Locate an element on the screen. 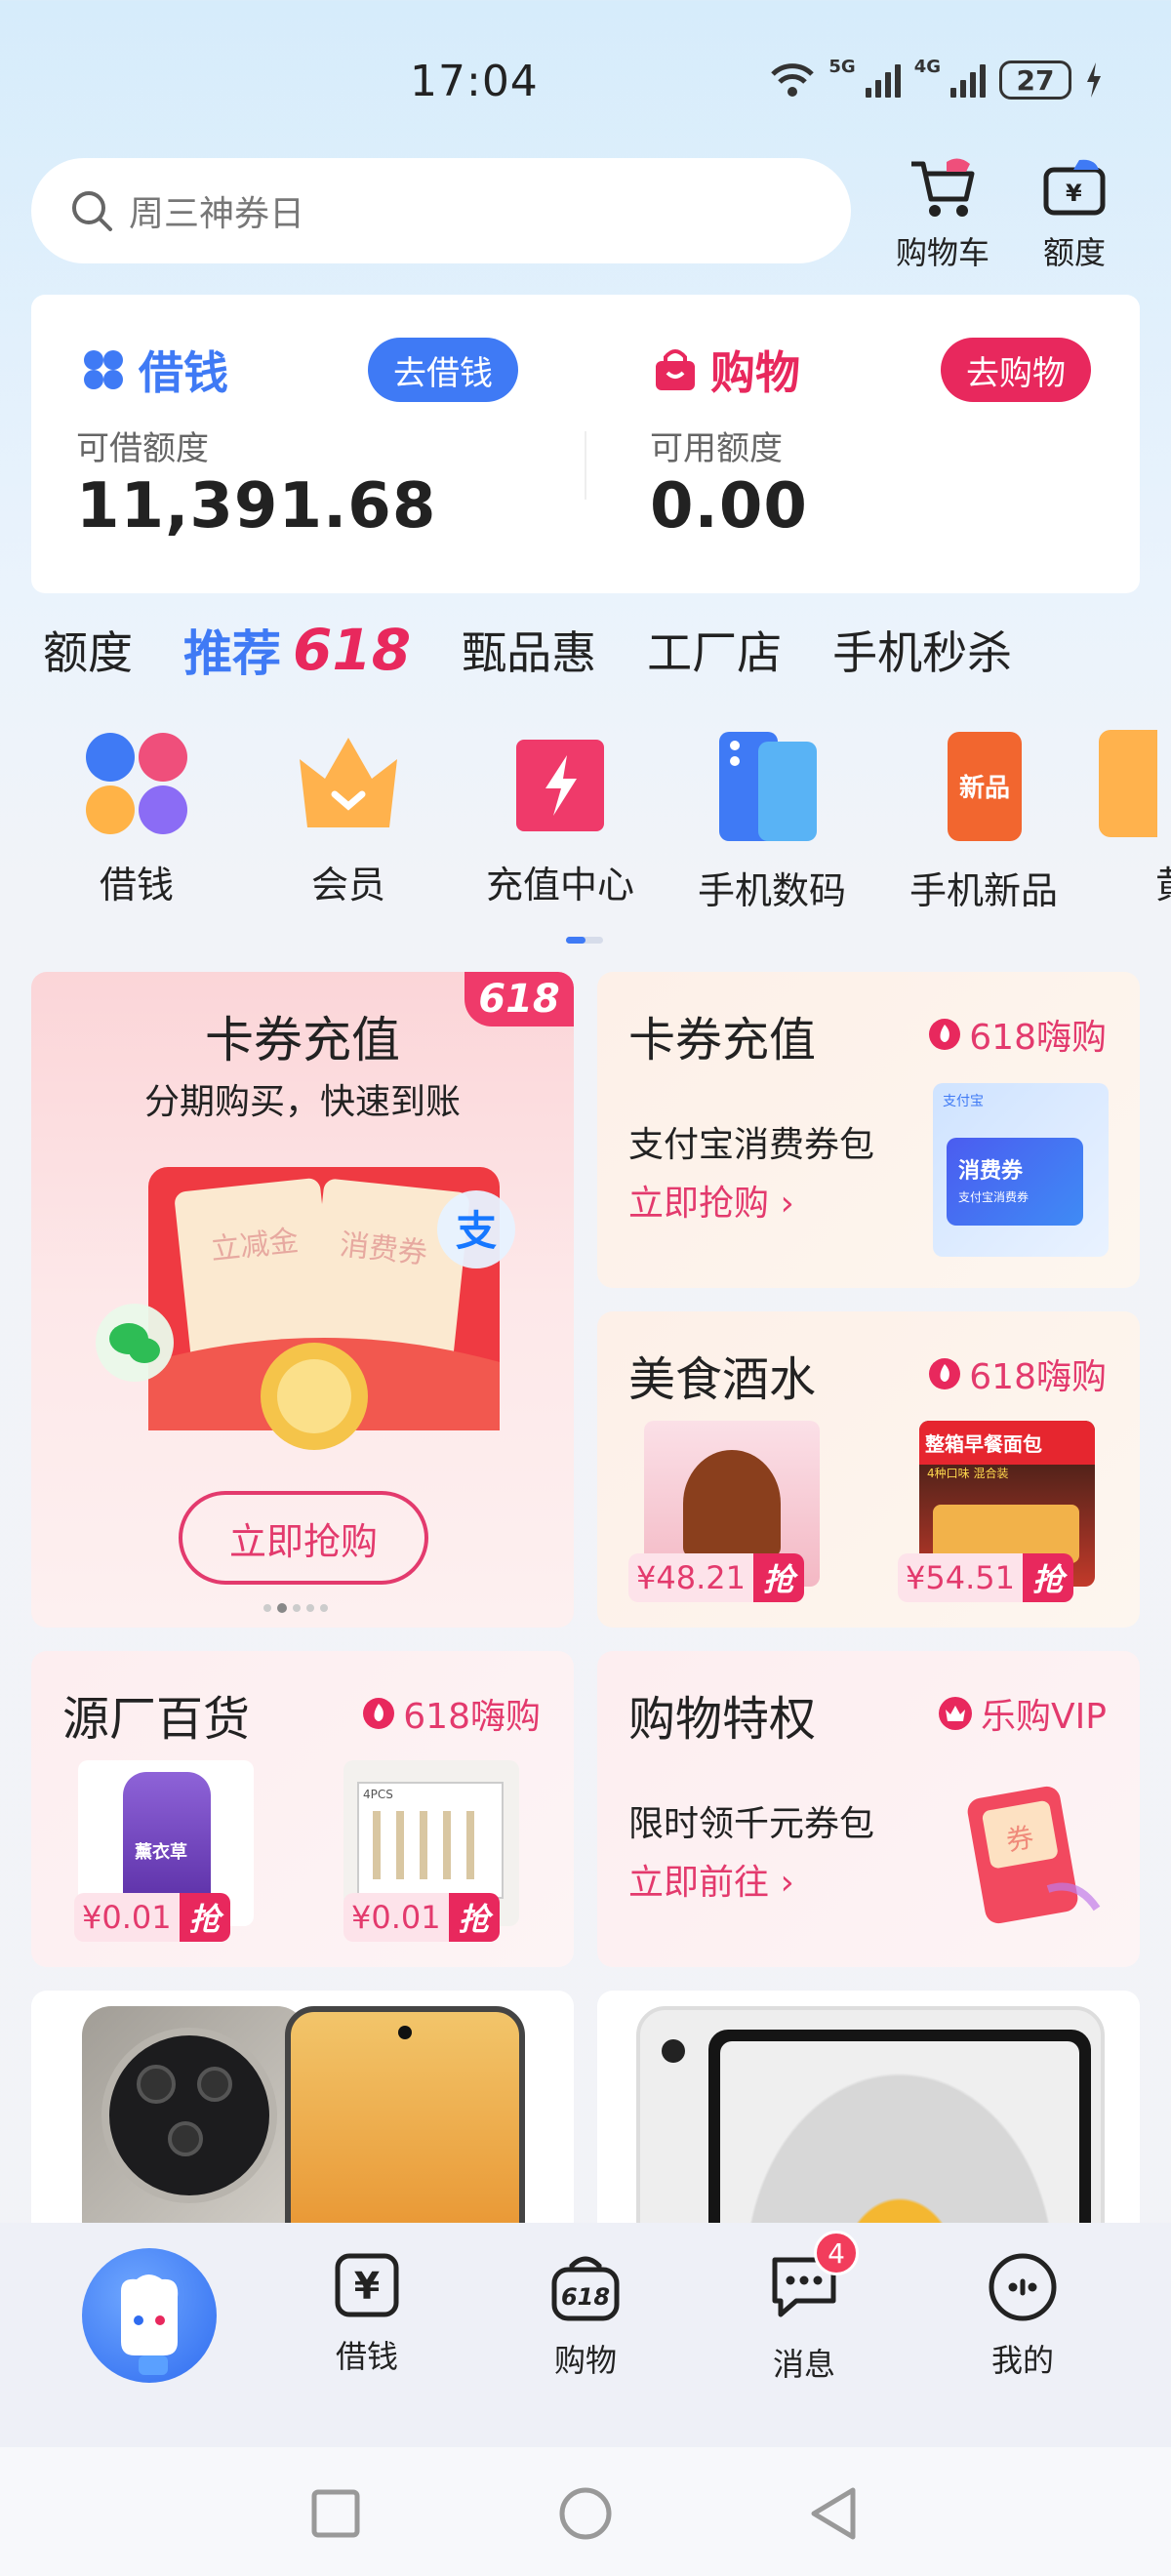 This screenshot has height=2576, width=1171. net-5g-label: 5G is located at coordinates (842, 66).